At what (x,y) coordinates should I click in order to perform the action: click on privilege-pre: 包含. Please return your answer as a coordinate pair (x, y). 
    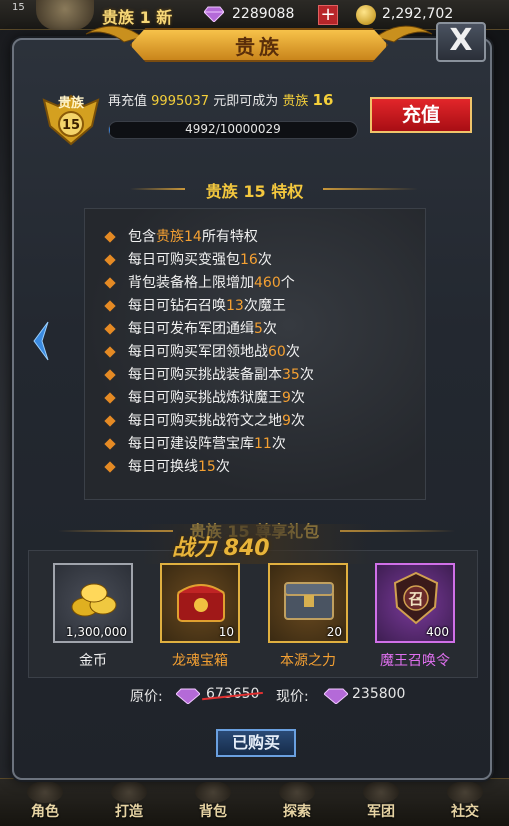
    Looking at the image, I should click on (142, 237).